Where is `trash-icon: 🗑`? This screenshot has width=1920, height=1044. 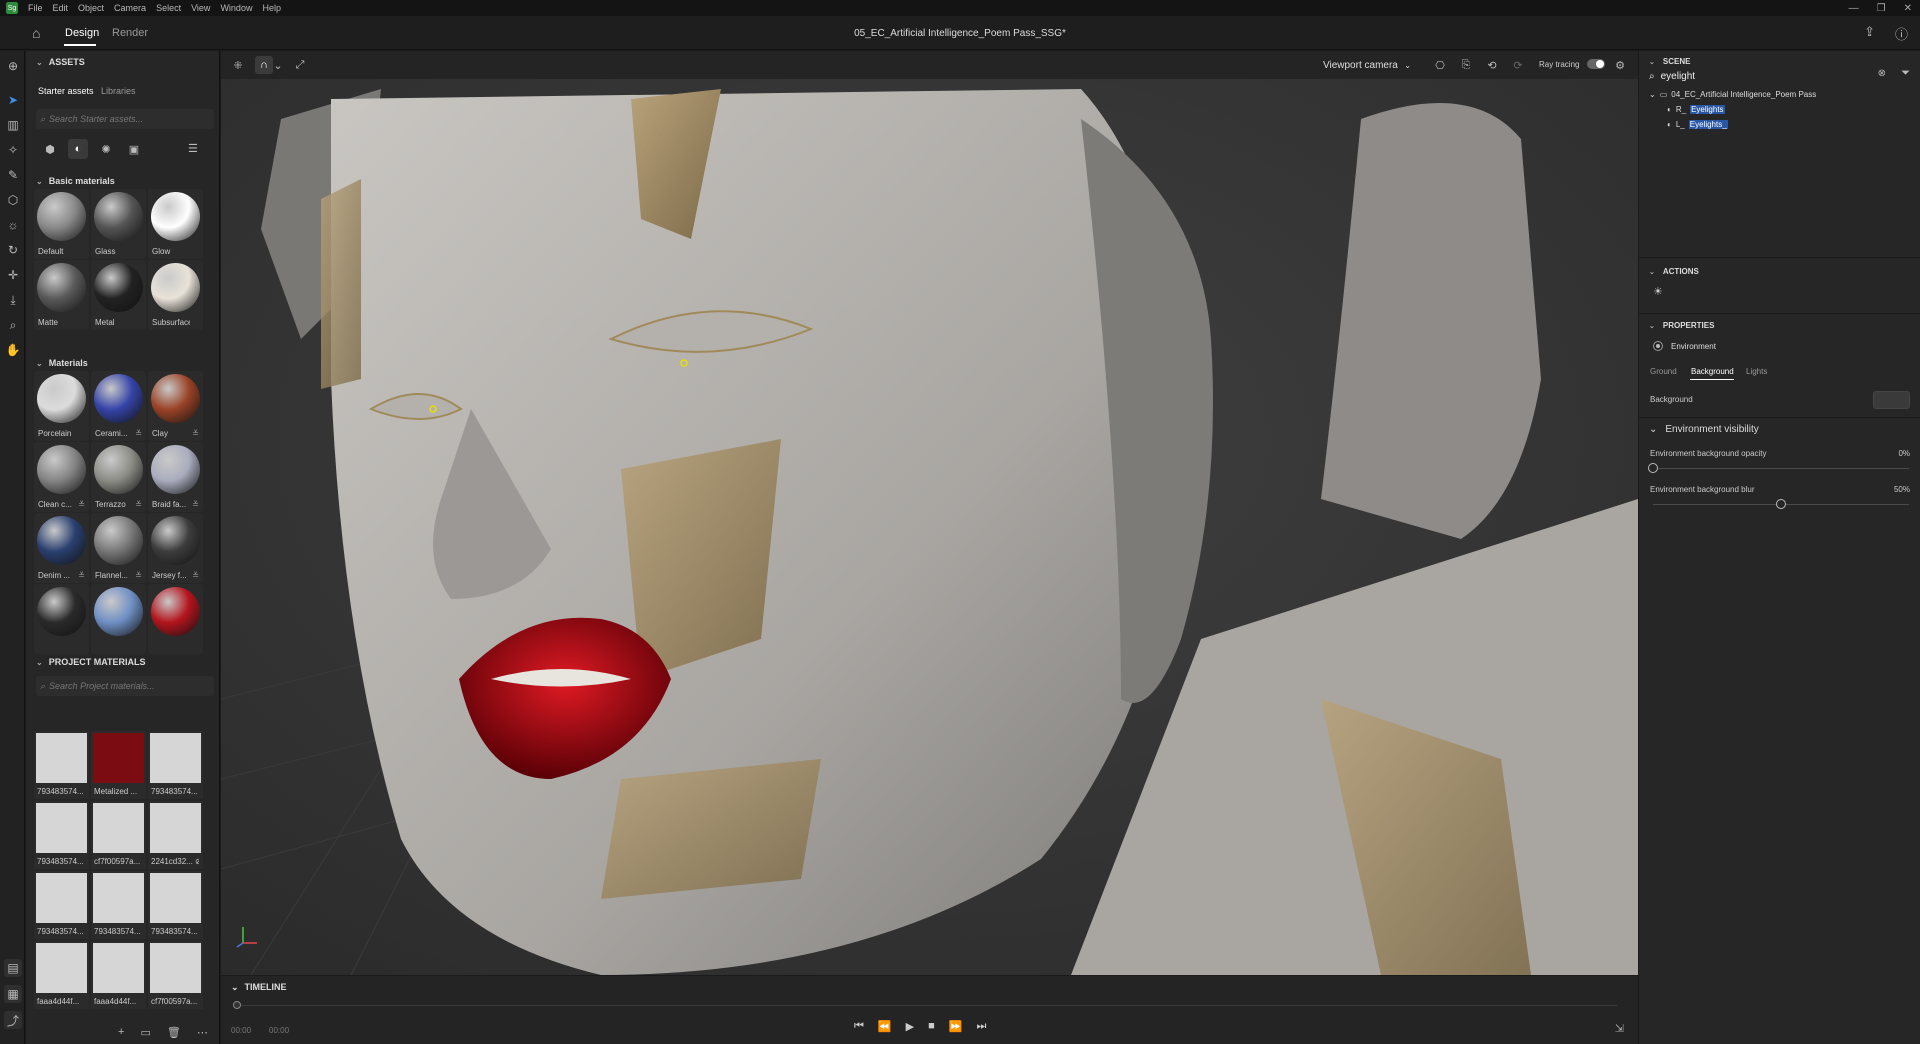 trash-icon: 🗑 is located at coordinates (174, 1032).